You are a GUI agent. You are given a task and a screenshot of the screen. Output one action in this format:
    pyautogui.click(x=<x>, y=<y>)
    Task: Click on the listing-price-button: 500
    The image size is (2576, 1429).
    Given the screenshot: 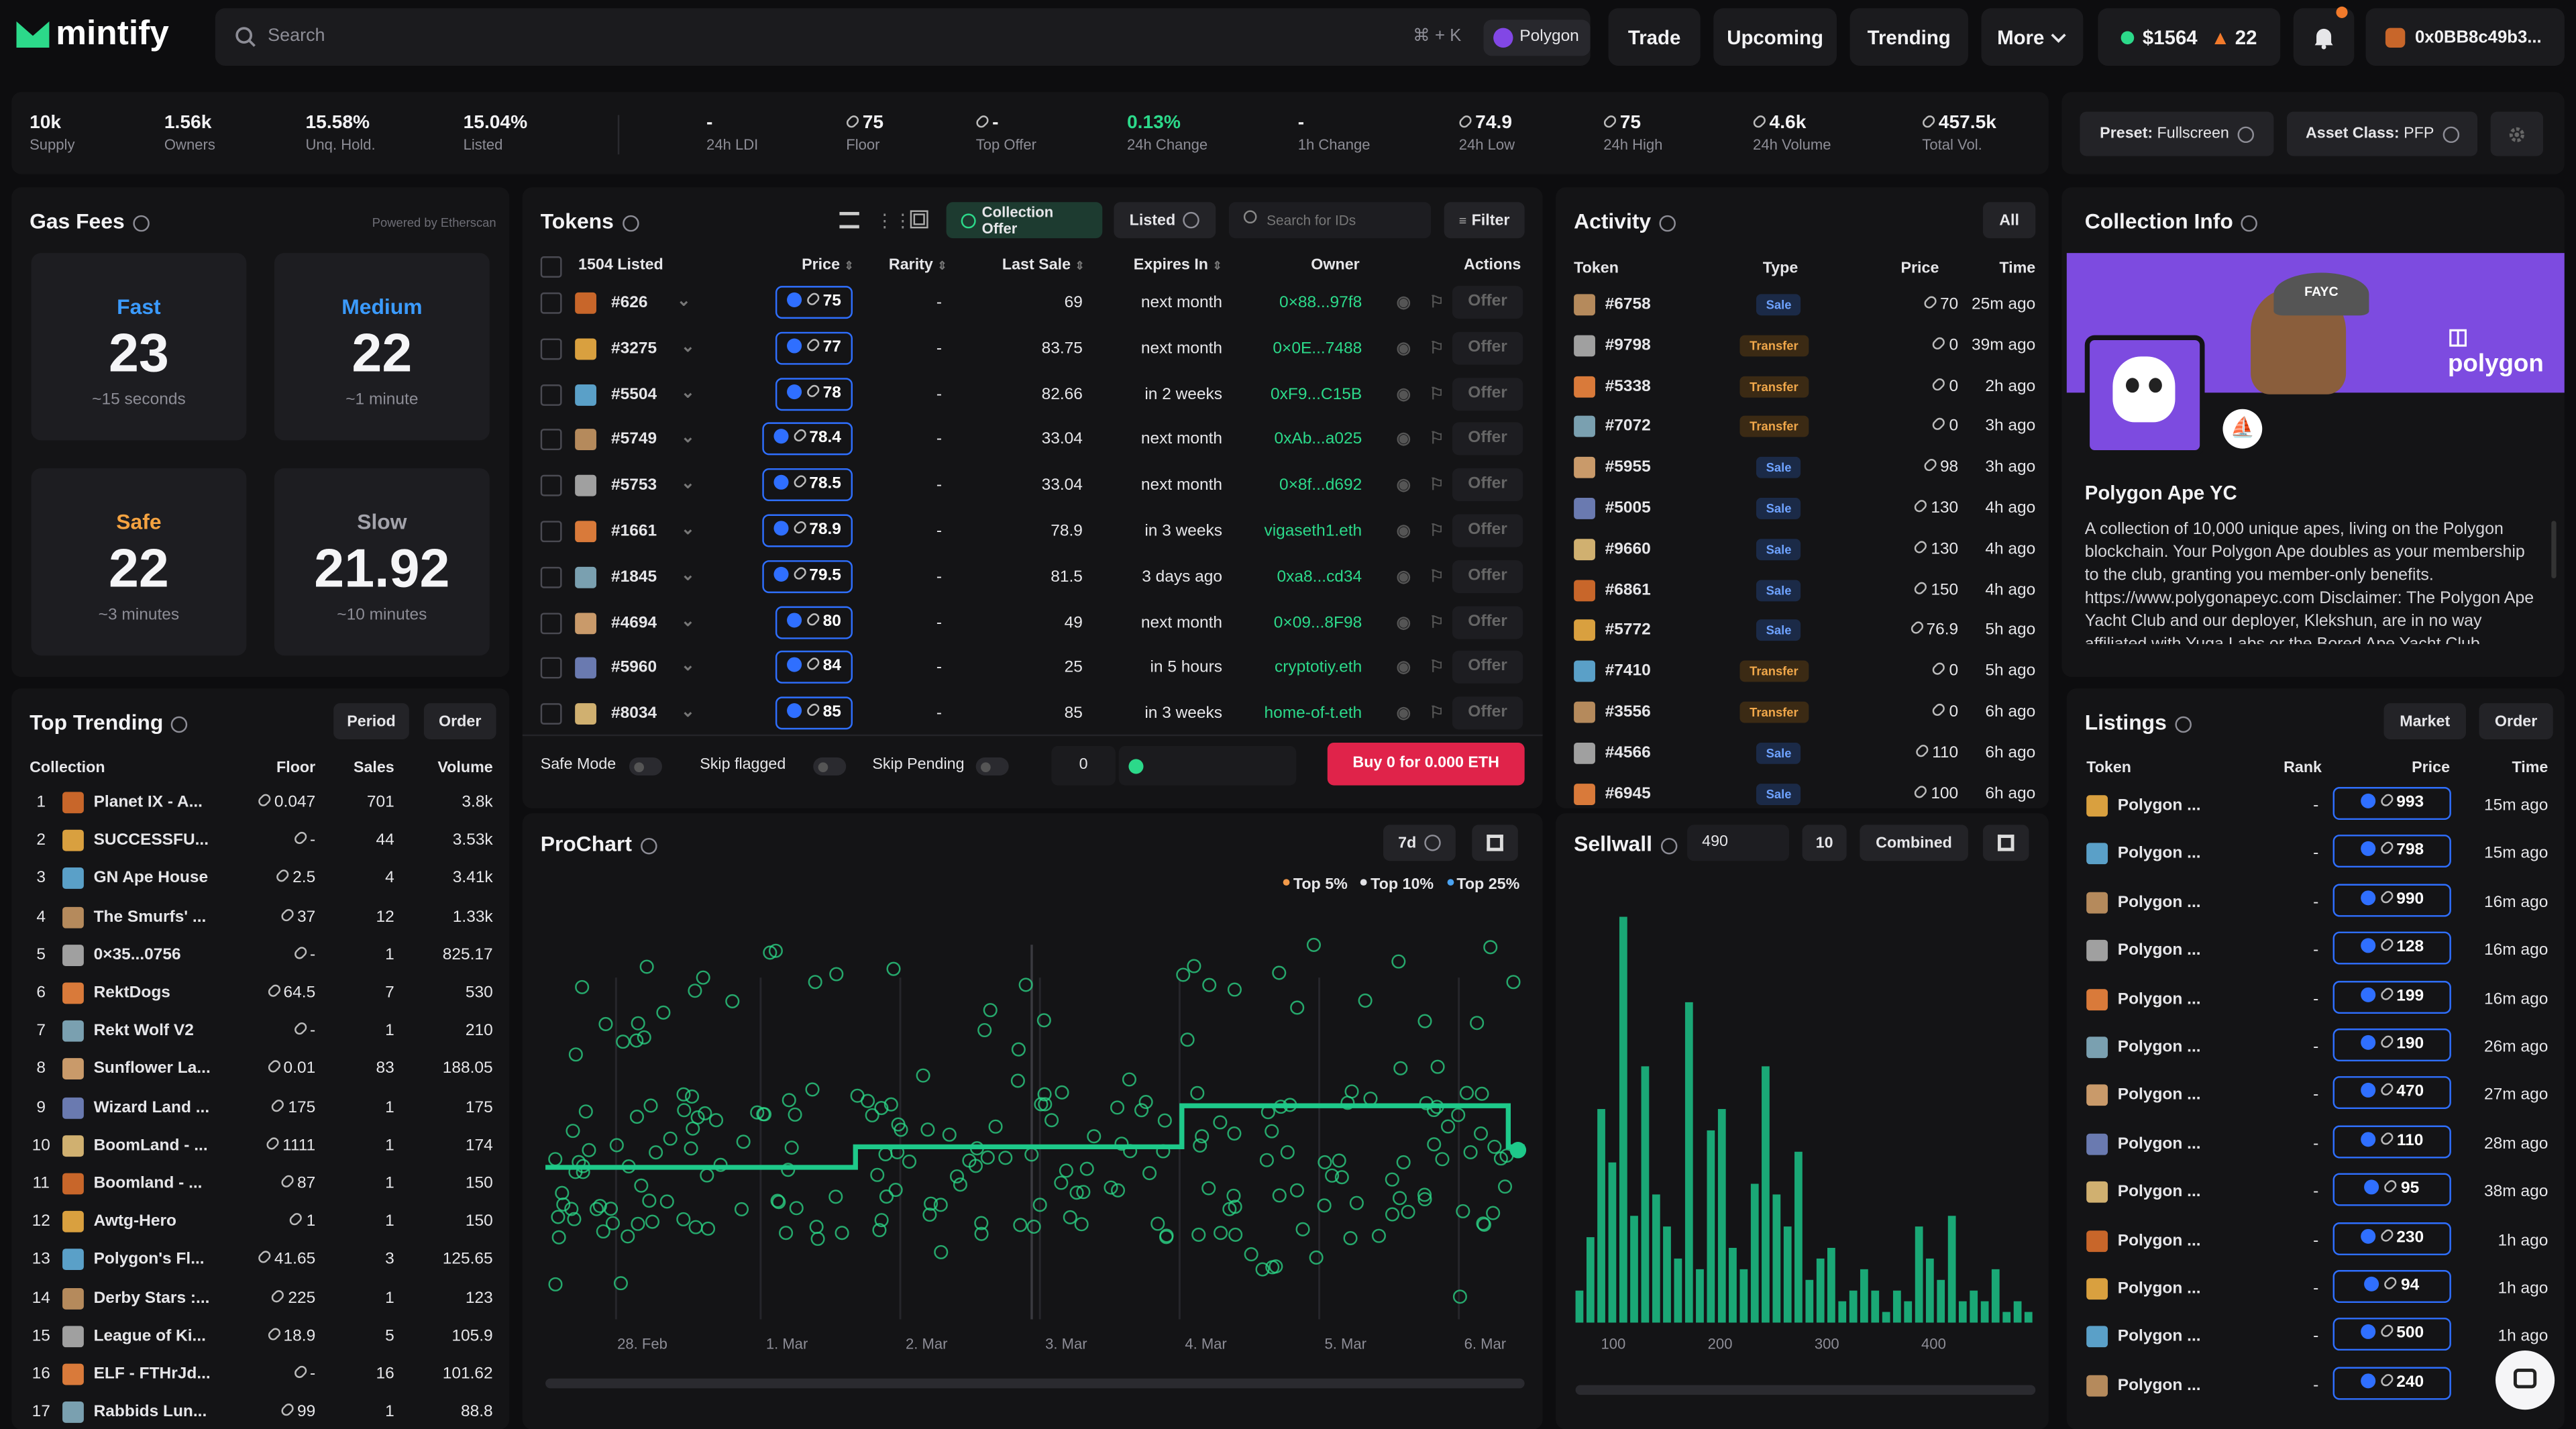 What is the action you would take?
    pyautogui.click(x=2391, y=1335)
    